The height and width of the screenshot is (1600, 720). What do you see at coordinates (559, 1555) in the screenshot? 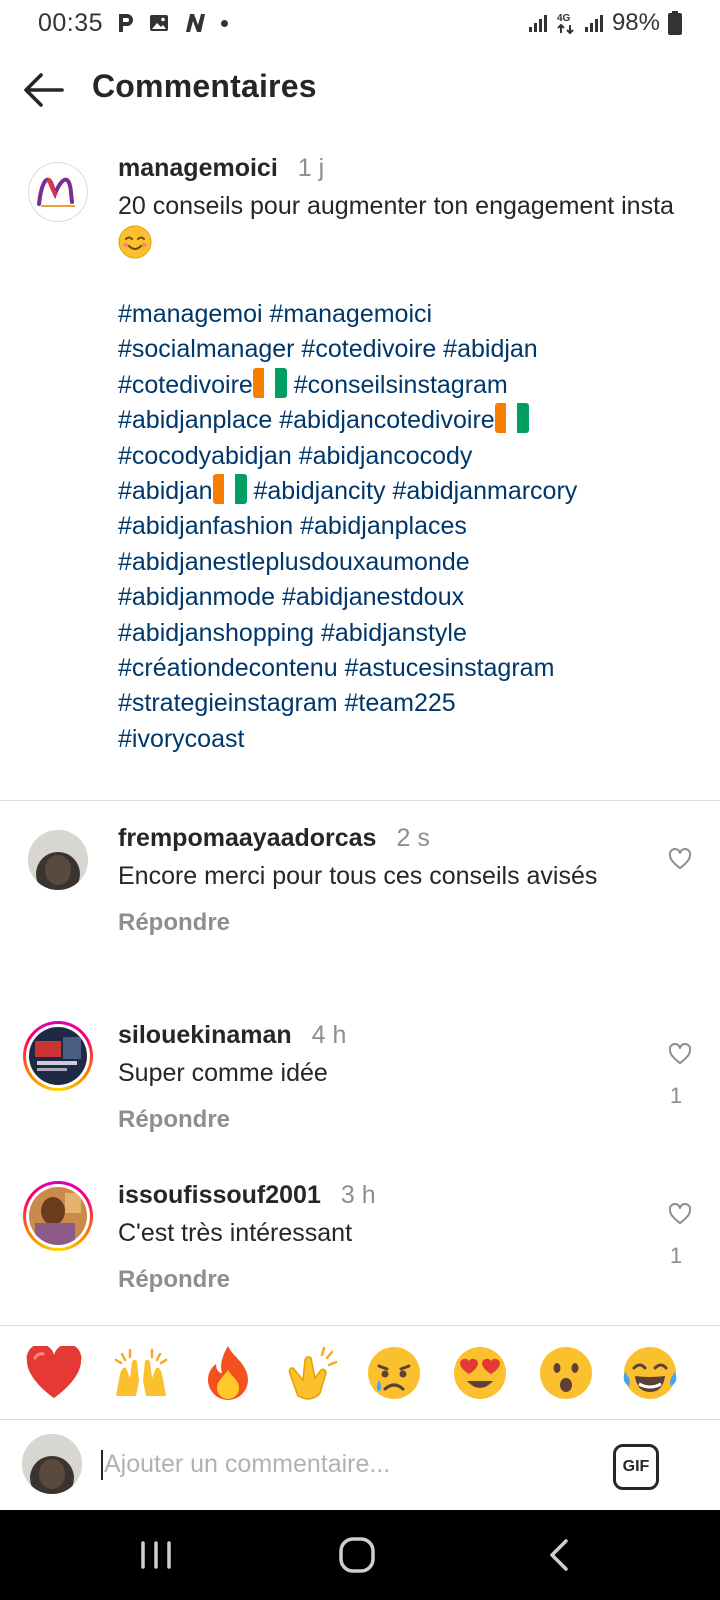
I see `back-icon` at bounding box center [559, 1555].